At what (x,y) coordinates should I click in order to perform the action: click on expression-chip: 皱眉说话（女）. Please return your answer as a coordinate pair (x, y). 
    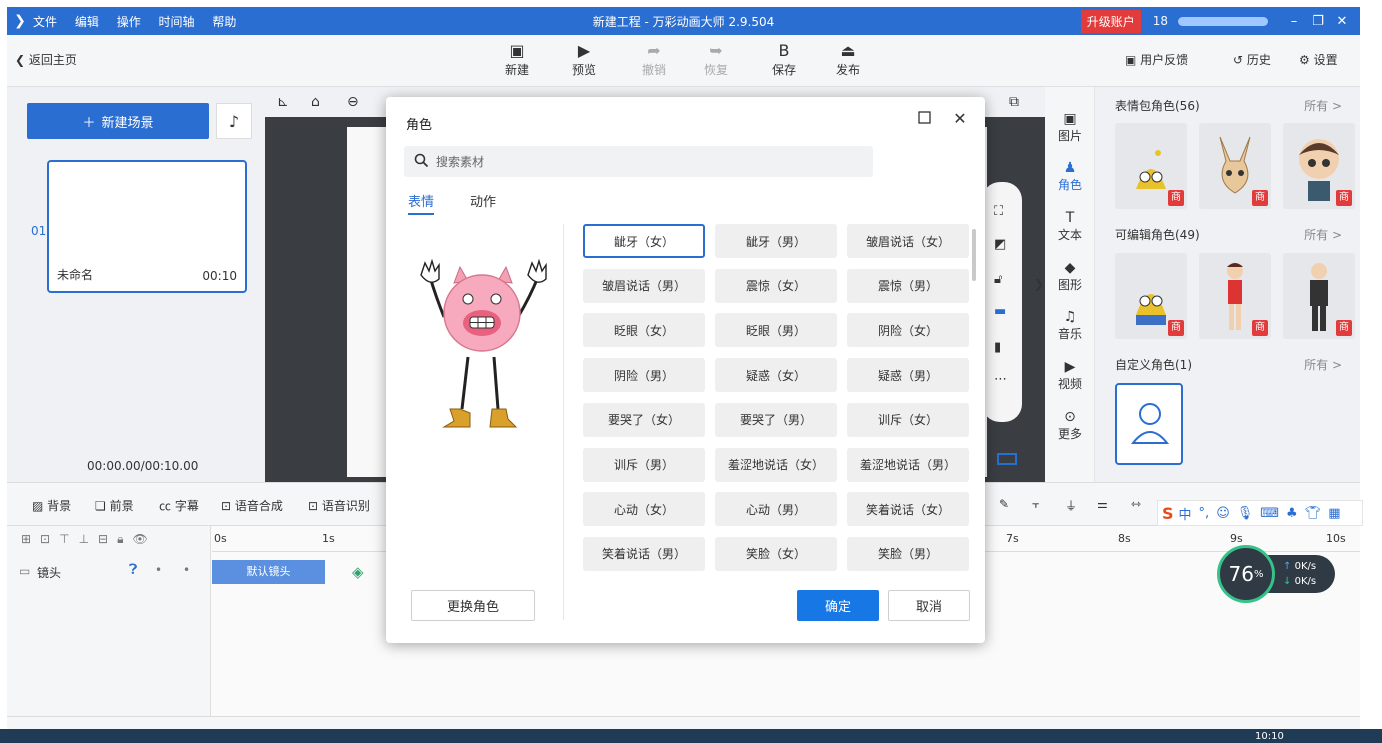
    Looking at the image, I should click on (908, 241).